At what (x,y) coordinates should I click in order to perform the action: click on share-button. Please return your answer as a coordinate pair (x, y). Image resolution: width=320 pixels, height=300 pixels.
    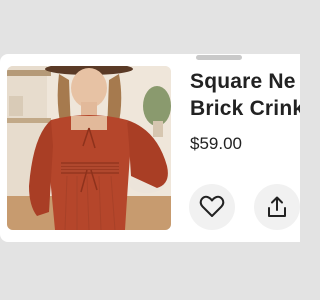
    Looking at the image, I should click on (277, 207).